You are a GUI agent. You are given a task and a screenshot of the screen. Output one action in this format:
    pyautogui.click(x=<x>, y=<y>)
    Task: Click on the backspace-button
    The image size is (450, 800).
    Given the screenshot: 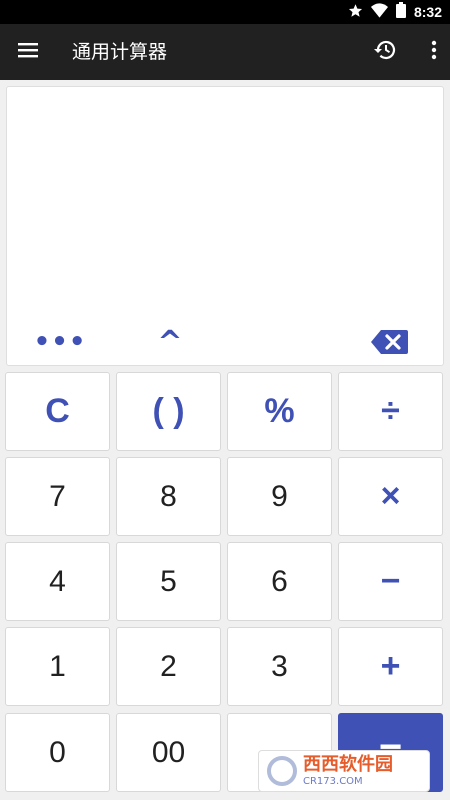 What is the action you would take?
    pyautogui.click(x=390, y=344)
    